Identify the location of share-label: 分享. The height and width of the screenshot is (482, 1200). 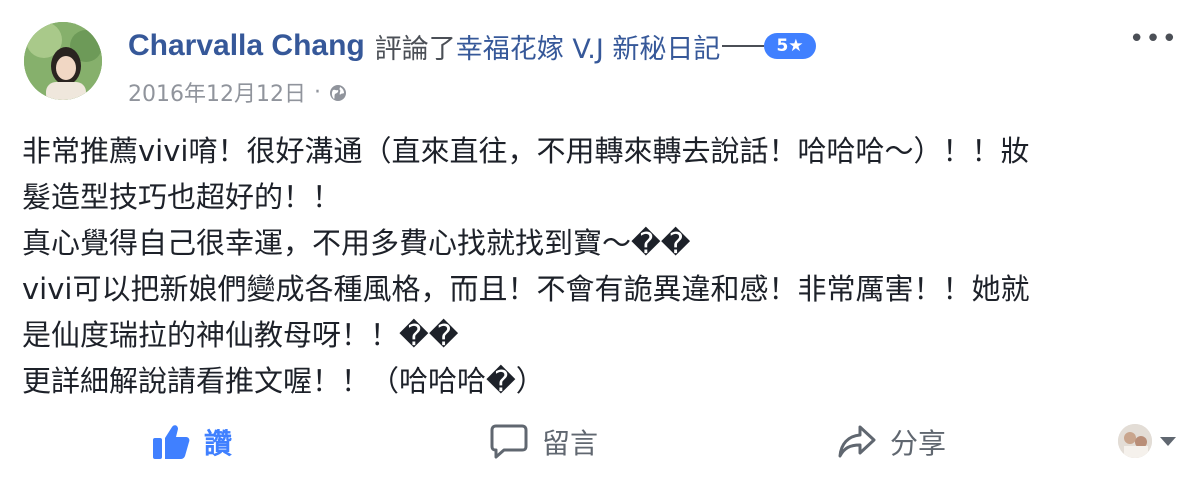
(918, 443).